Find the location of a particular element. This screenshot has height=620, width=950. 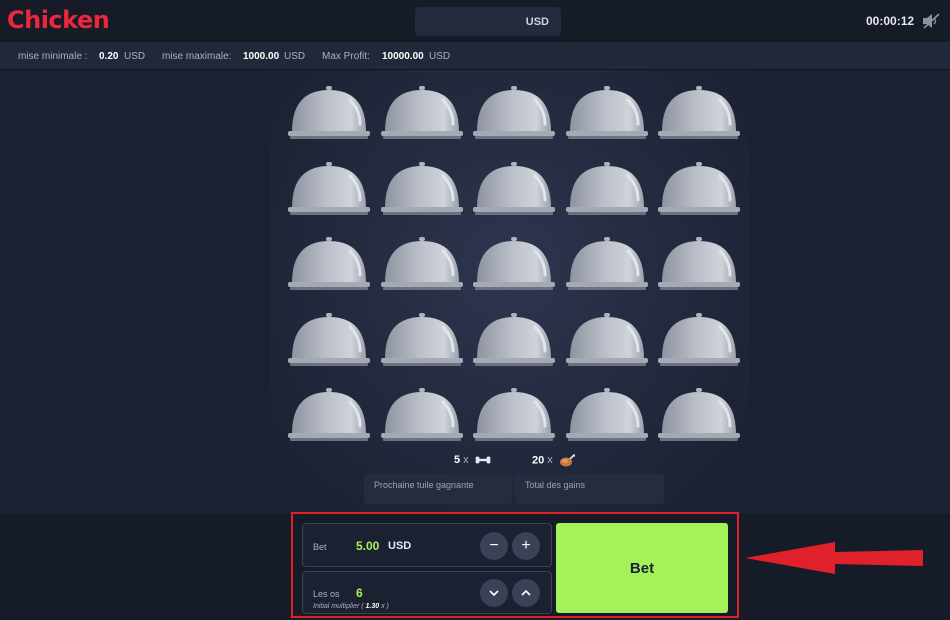

min-bet-value: 0.20 is located at coordinates (109, 56).